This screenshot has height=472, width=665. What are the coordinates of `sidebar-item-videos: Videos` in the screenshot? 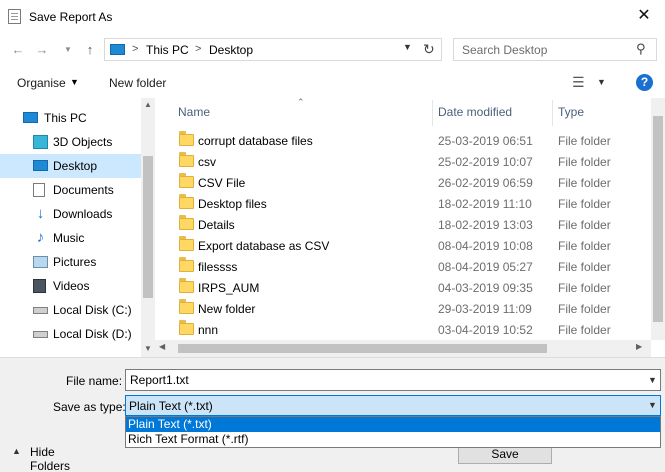 It's located at (70, 286).